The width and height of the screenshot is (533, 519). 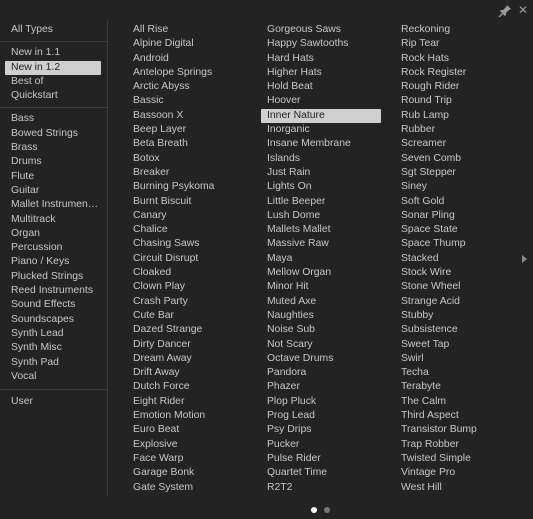 What do you see at coordinates (324, 73) in the screenshot?
I see `preset-item: Higher Hats` at bounding box center [324, 73].